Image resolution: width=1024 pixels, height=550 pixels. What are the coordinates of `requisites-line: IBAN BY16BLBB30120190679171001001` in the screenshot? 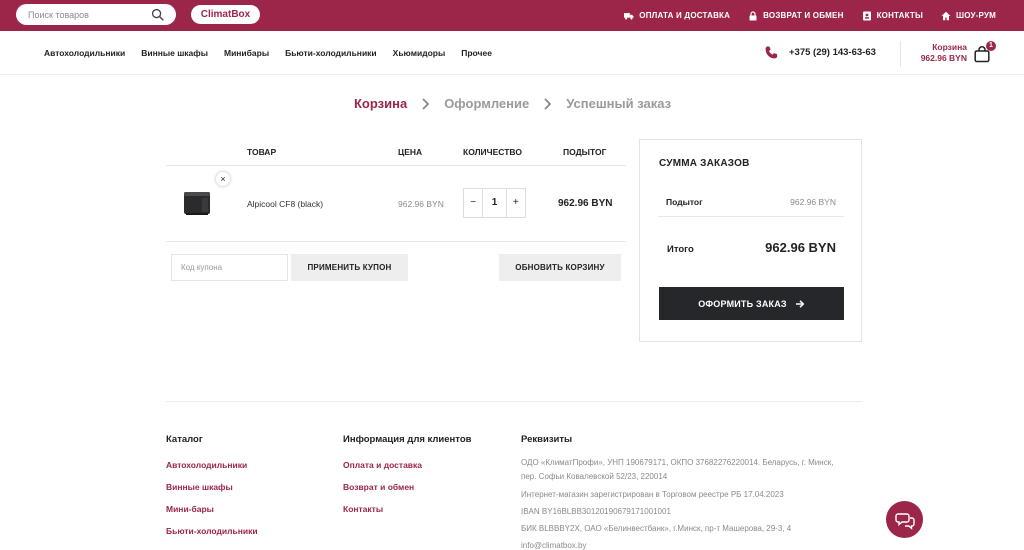 It's located at (596, 511).